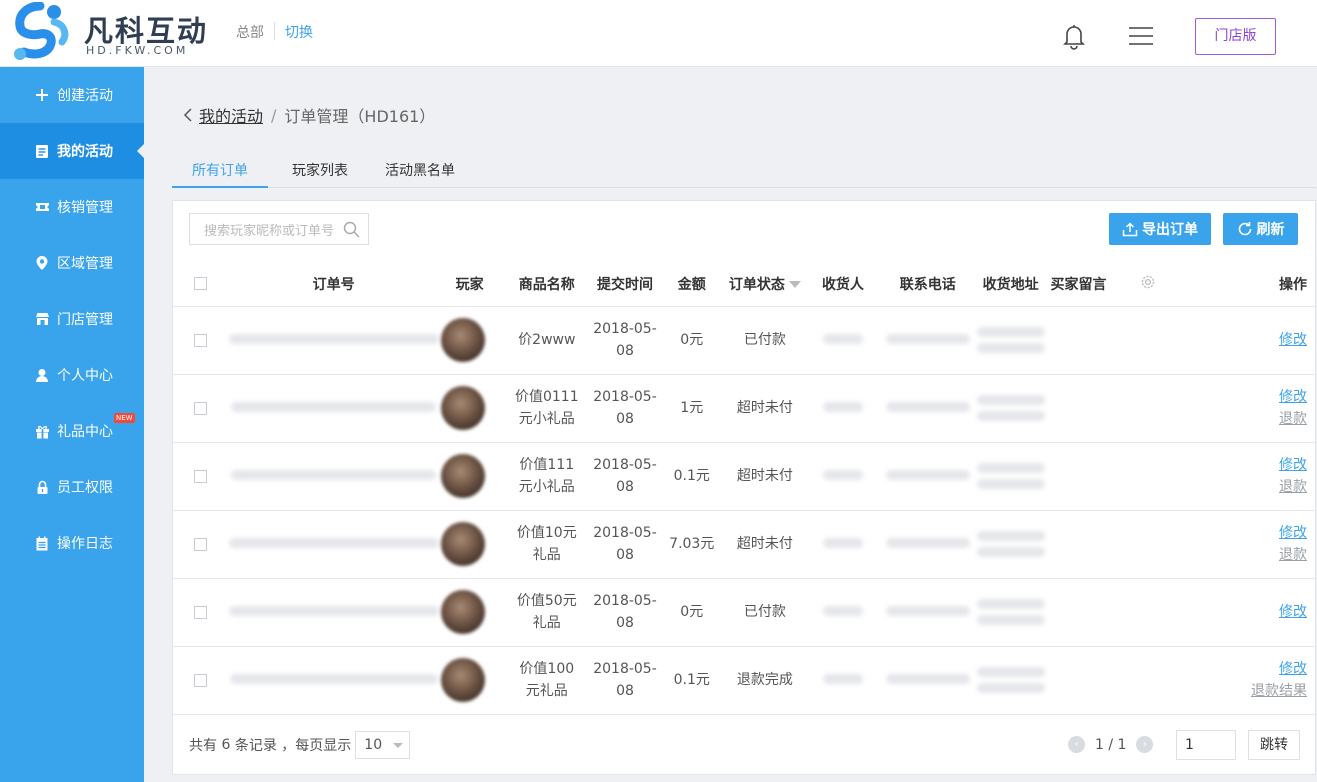 The width and height of the screenshot is (1317, 782). Describe the element at coordinates (1141, 36) in the screenshot. I see `menu-icon` at that location.